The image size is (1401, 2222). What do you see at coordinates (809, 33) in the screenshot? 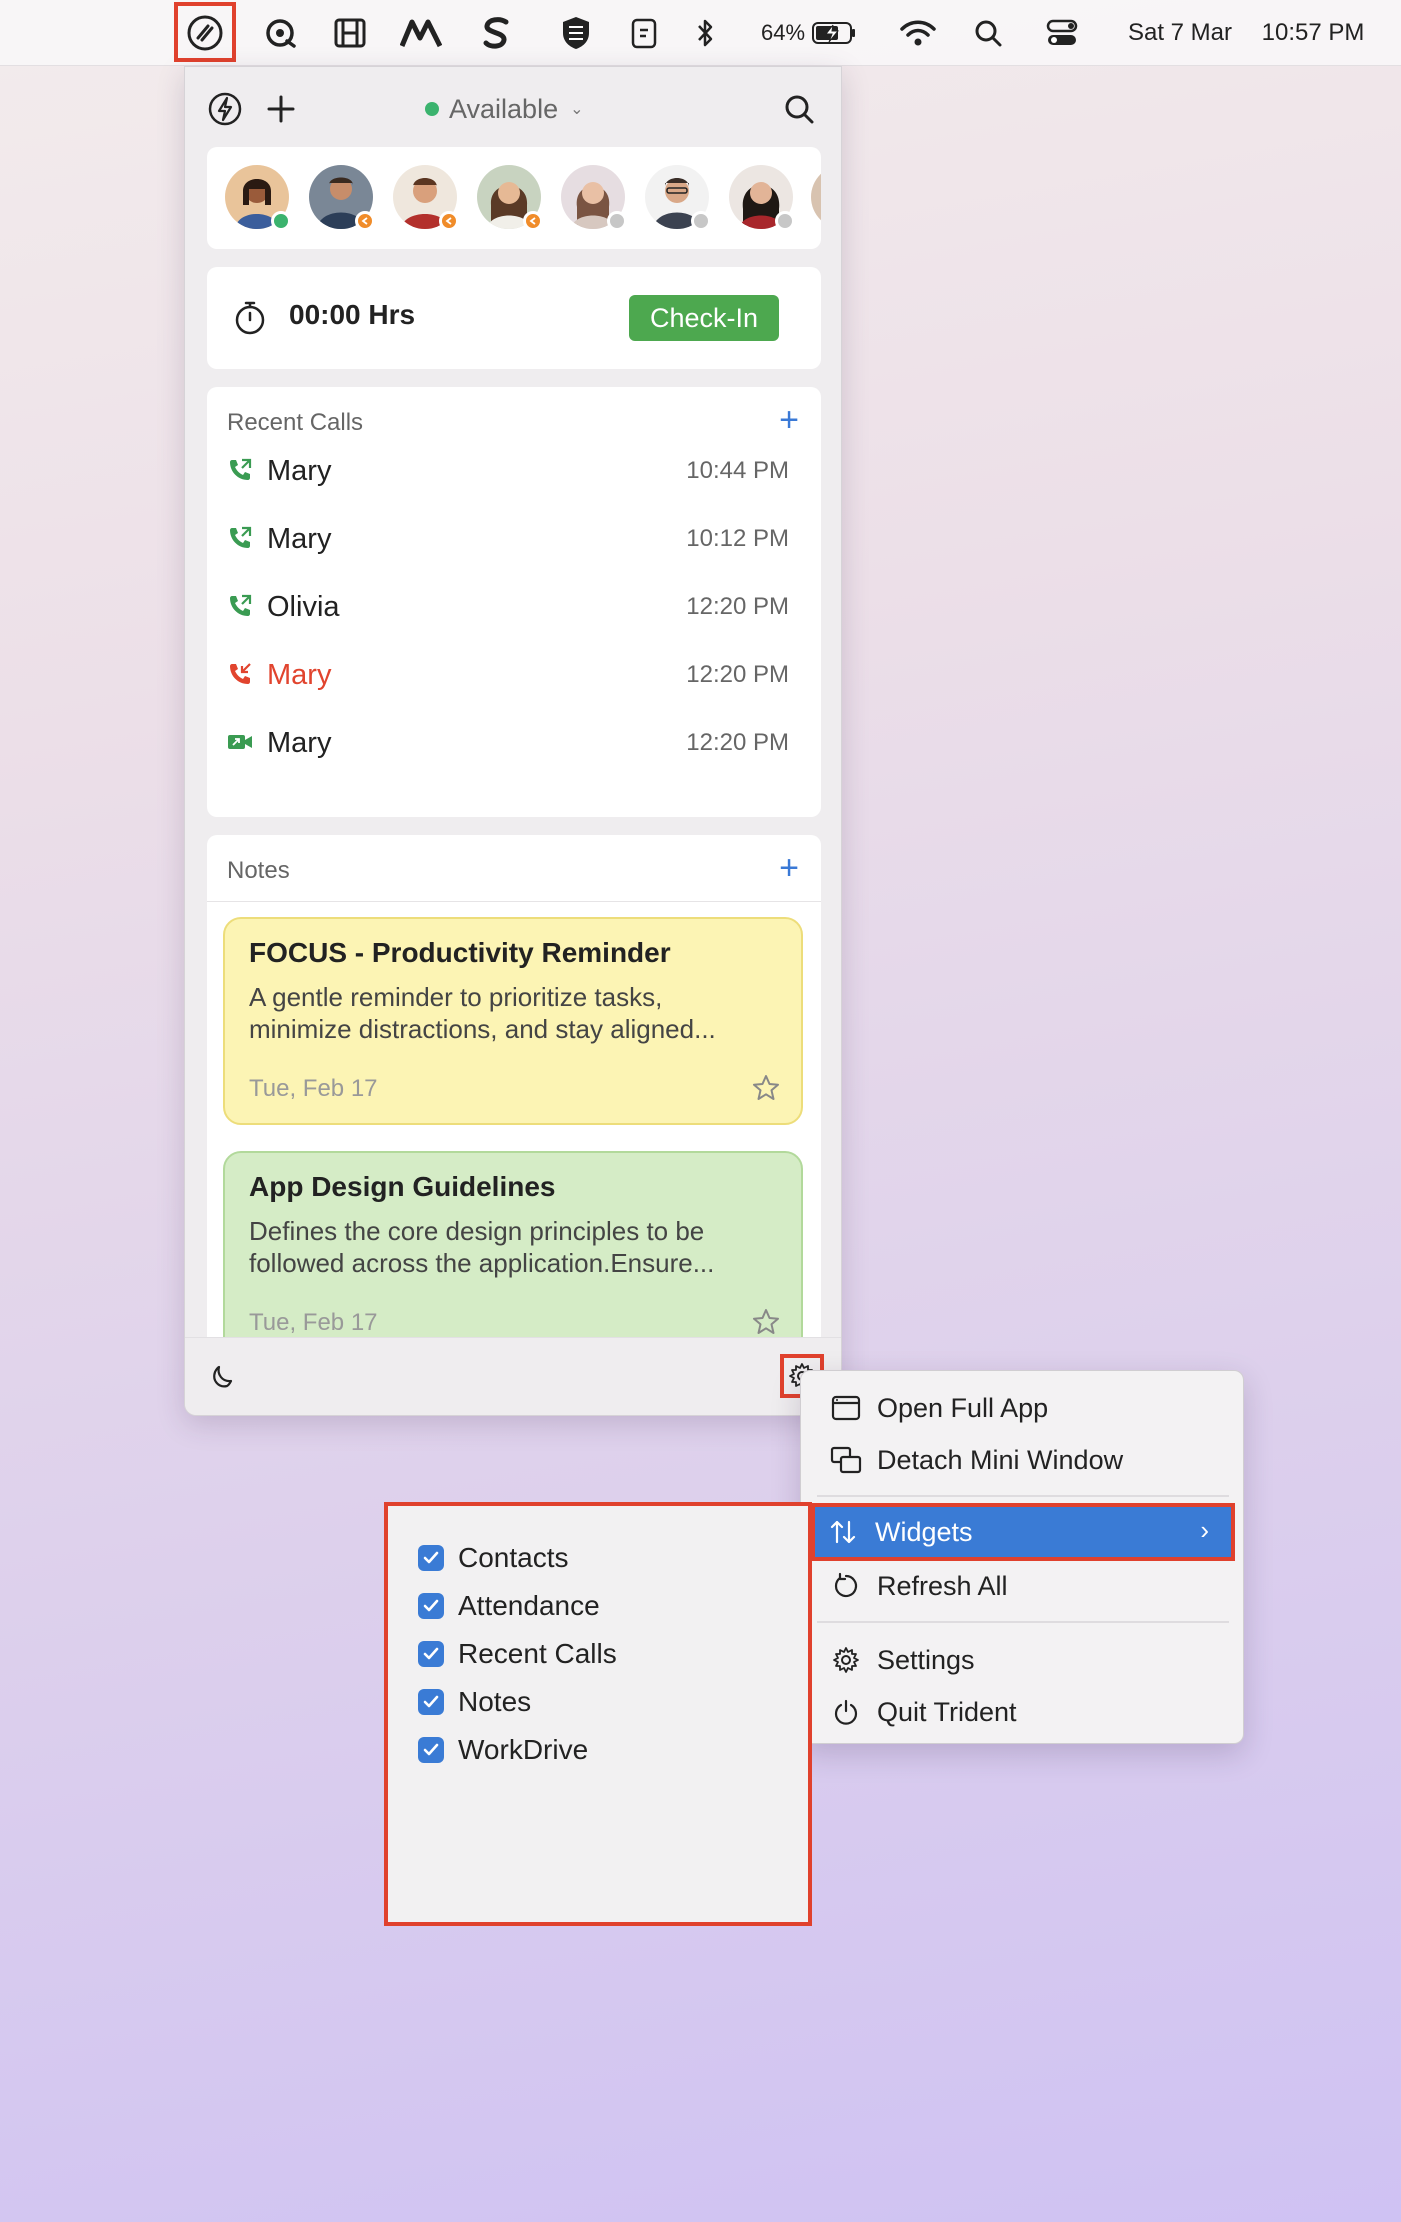
I see `battery-icon: 64%` at bounding box center [809, 33].